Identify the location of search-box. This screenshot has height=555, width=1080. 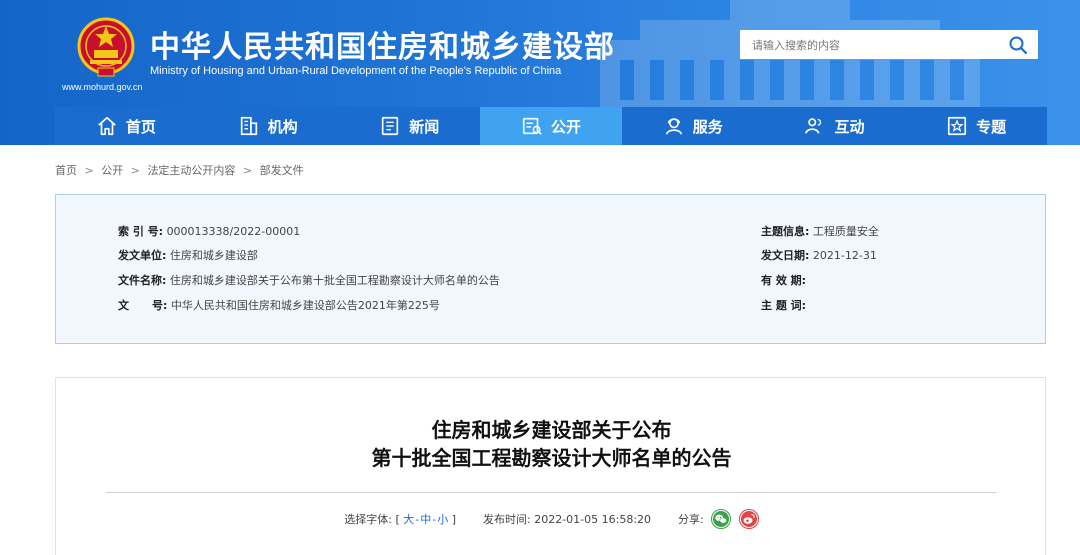
(889, 44).